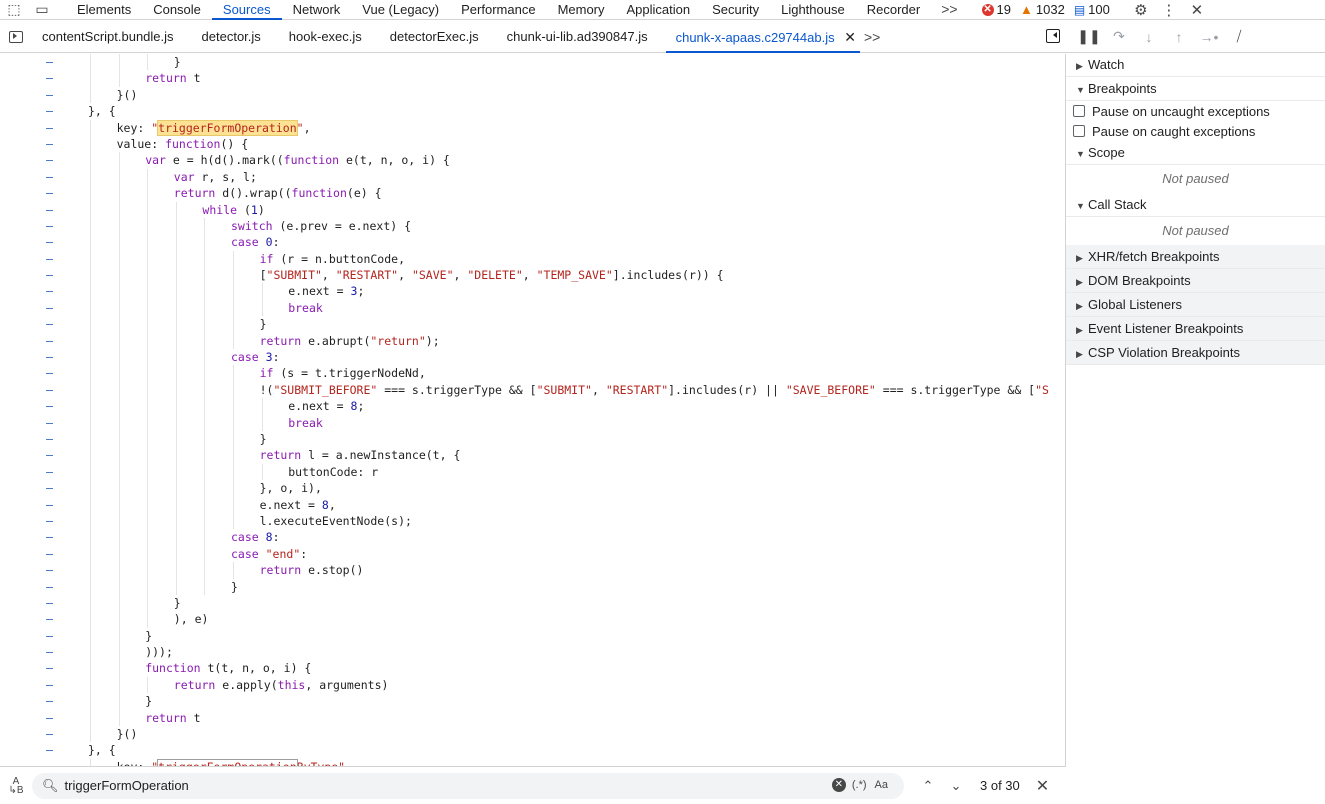  I want to click on pane-header-event-listener-breakpoints: ▶ Event Listener Breakpoints, so click(1195, 329).